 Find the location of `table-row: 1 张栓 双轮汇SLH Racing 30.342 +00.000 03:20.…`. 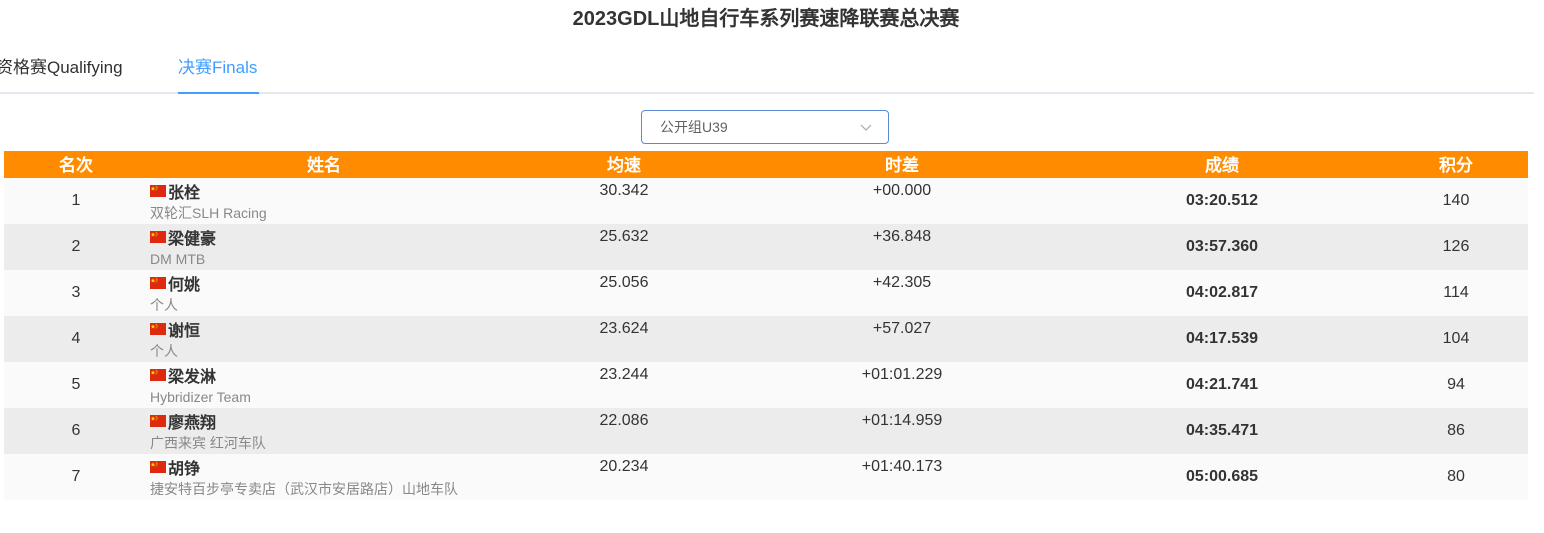

table-row: 1 张栓 双轮汇SLH Racing 30.342 +00.000 03:20.… is located at coordinates (766, 201).